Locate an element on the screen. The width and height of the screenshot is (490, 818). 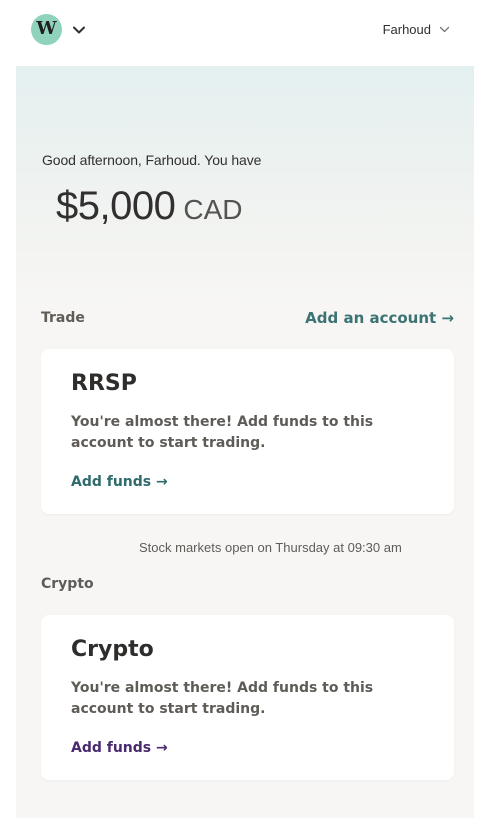
balance-currency: CAD is located at coordinates (213, 209).